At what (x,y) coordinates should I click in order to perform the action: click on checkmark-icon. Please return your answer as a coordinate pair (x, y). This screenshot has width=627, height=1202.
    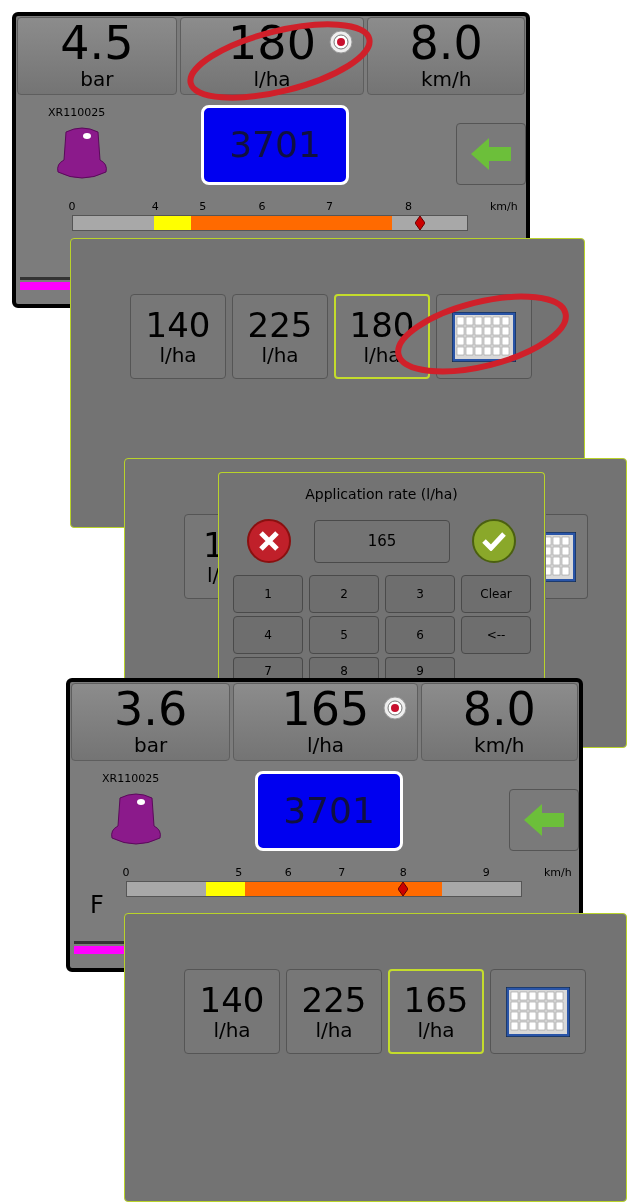
    Looking at the image, I should click on (494, 541).